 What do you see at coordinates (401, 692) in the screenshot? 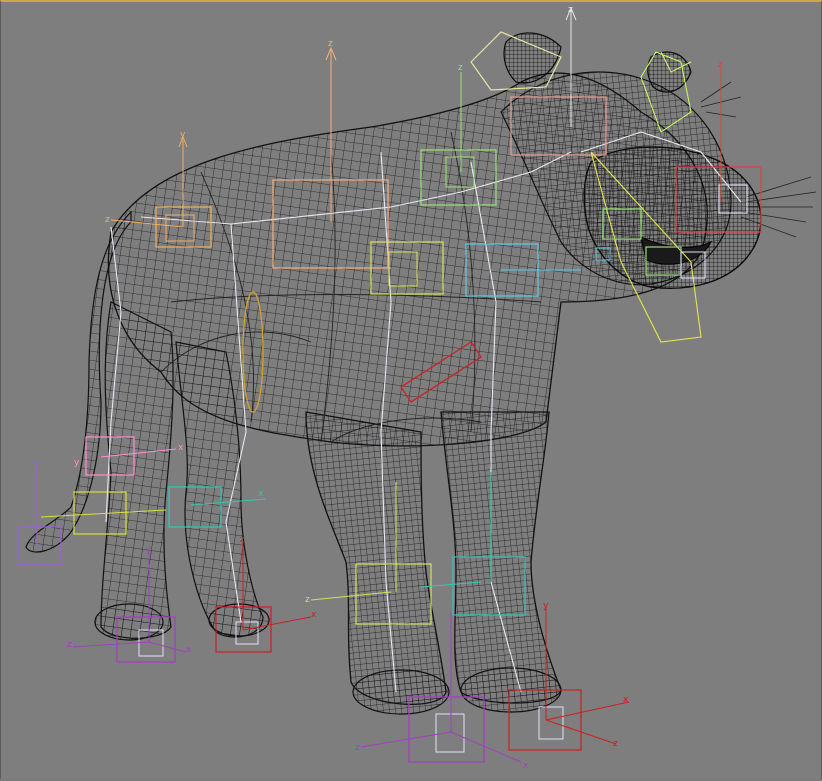
I see `paw-front-left` at bounding box center [401, 692].